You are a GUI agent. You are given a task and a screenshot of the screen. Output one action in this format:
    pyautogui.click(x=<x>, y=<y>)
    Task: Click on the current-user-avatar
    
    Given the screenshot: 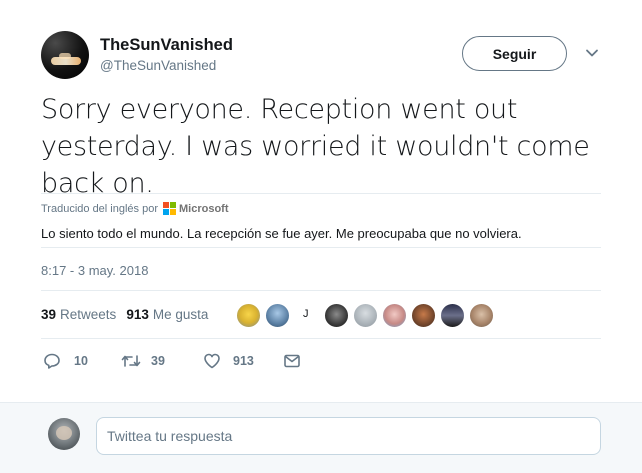 What is the action you would take?
    pyautogui.click(x=64, y=434)
    